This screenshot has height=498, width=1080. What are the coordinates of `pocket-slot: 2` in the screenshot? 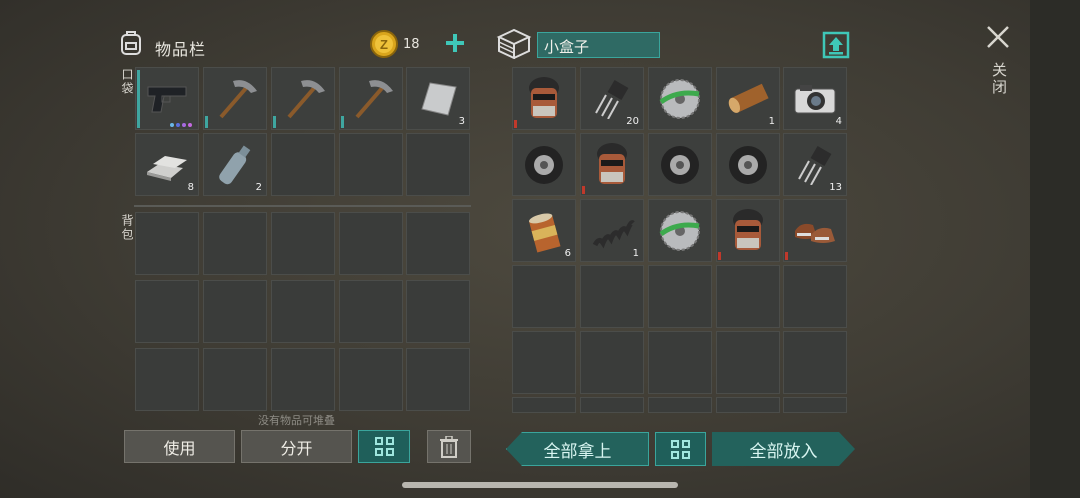 It's located at (235, 164).